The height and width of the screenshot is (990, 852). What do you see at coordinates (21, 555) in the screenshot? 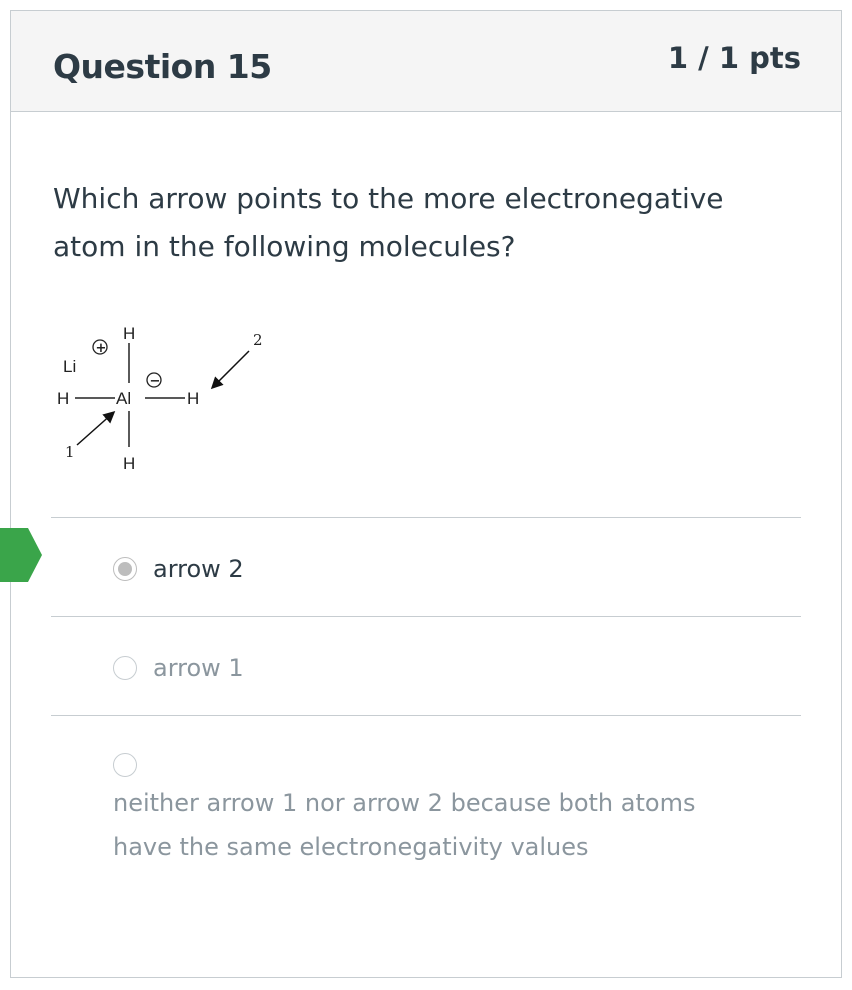
I see `correct-answer-flag-icon` at bounding box center [21, 555].